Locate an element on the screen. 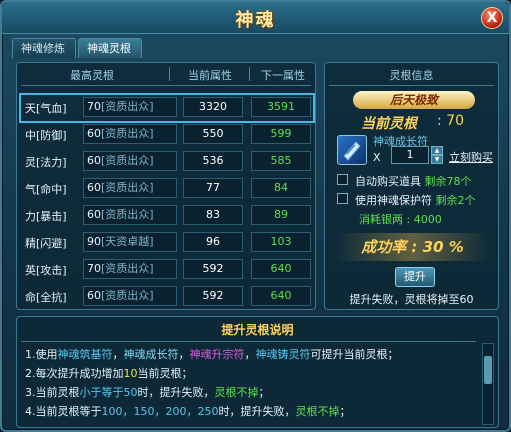 The width and height of the screenshot is (511, 432). table-row: 力[暴击] 60[资质出众] 83 89 is located at coordinates (167, 216).